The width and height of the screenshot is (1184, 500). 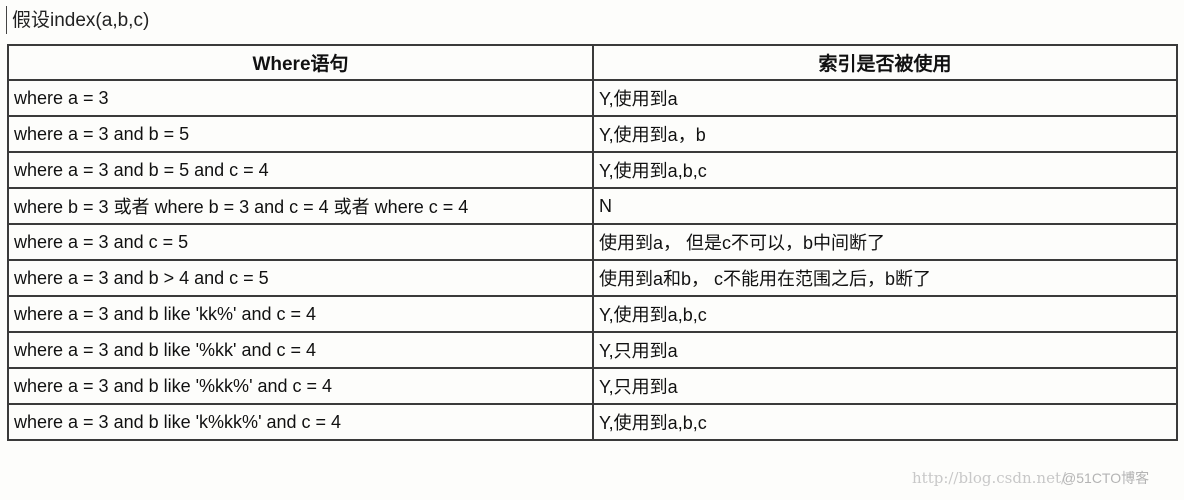 What do you see at coordinates (885, 278) in the screenshot?
I see `index-usage-cell: 使用到a和b， c不能用在范围之后，b断了` at bounding box center [885, 278].